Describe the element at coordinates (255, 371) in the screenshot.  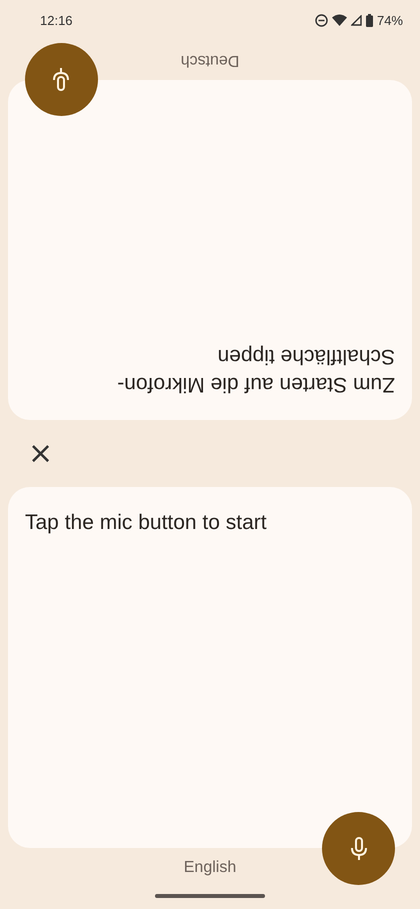
I see `prompt-text: Zum Starten auf die Mikrofon-Schaltfläche tippen` at that location.